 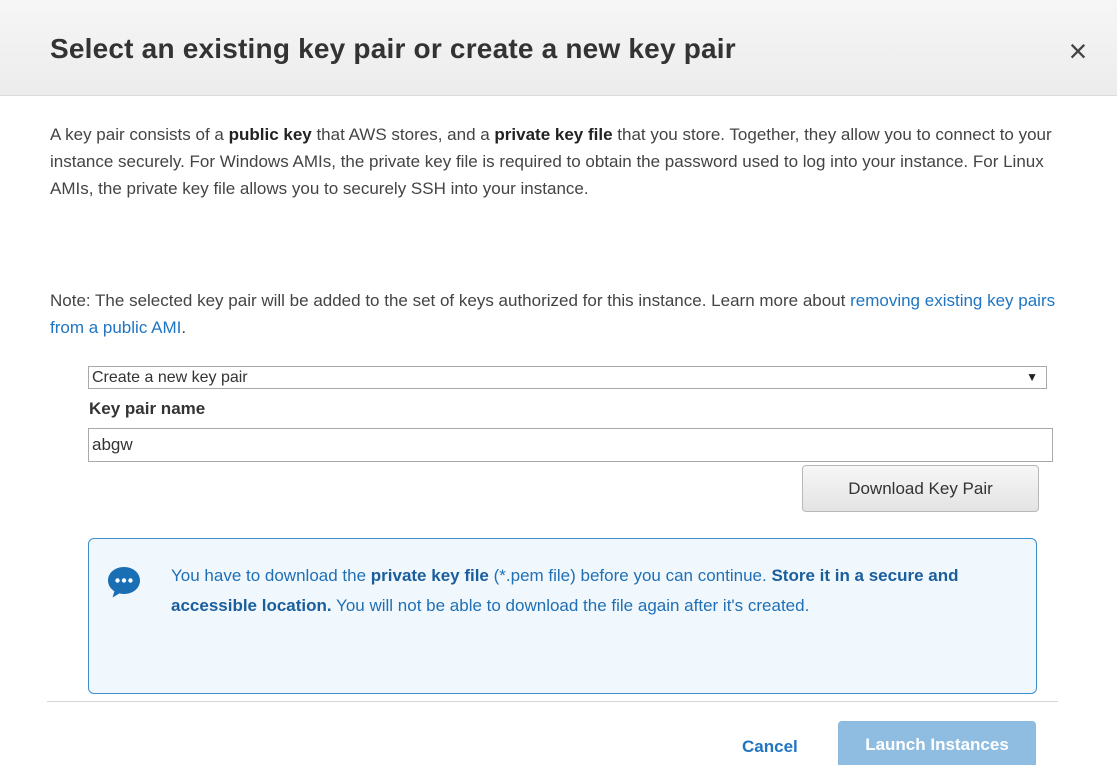 I want to click on key-pair-name-label: Key pair name, so click(x=147, y=408).